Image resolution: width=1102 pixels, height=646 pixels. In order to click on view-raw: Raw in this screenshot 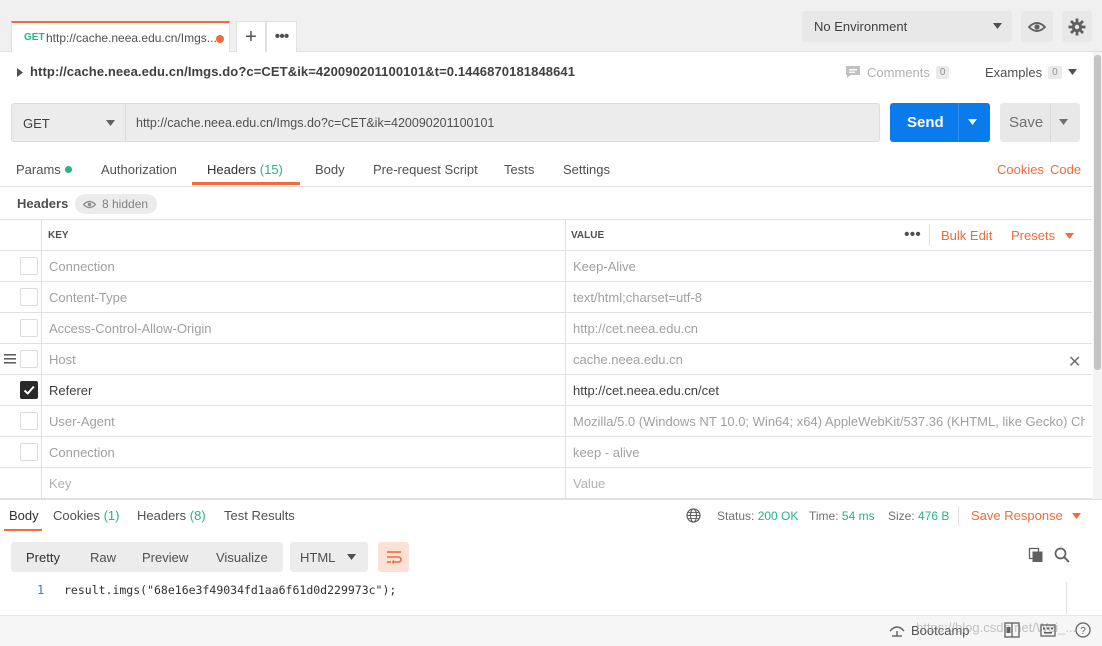, I will do `click(103, 557)`.